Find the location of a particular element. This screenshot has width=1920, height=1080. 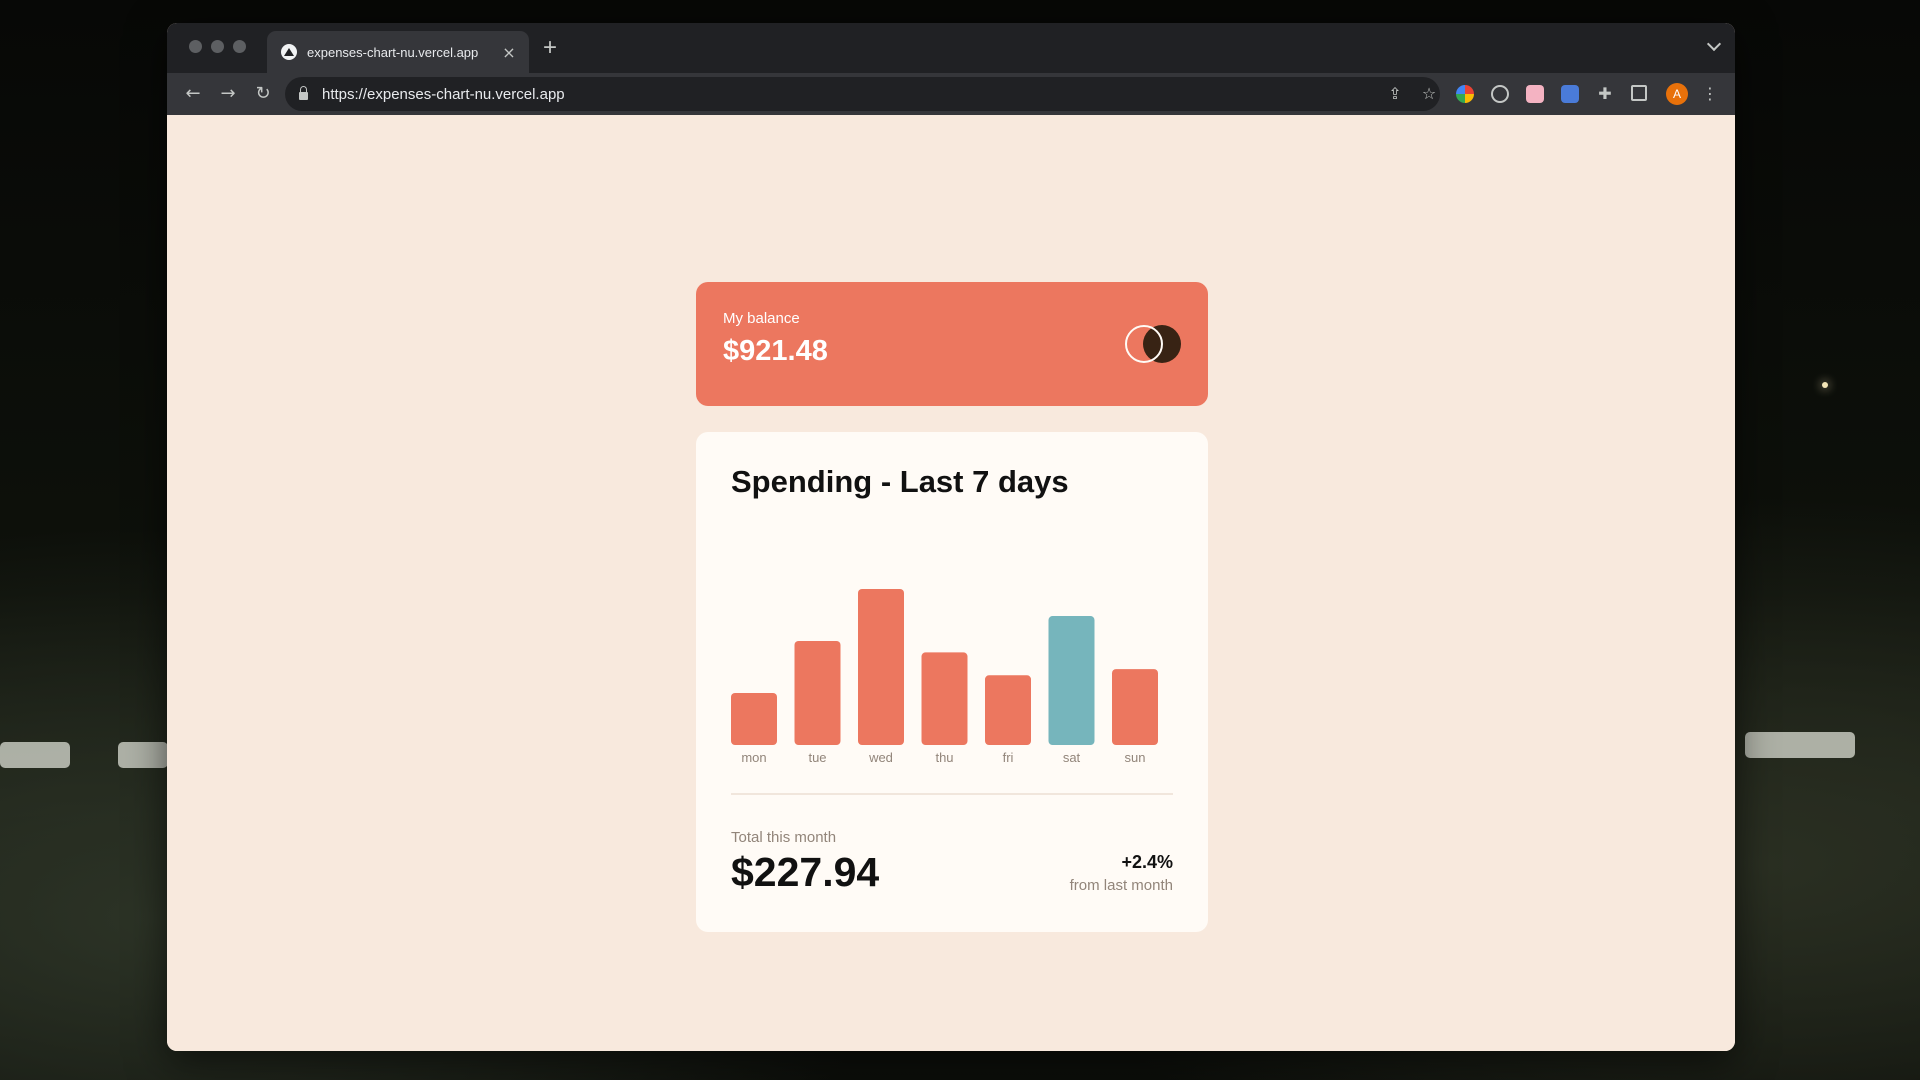

lock-icon is located at coordinates (303, 93).